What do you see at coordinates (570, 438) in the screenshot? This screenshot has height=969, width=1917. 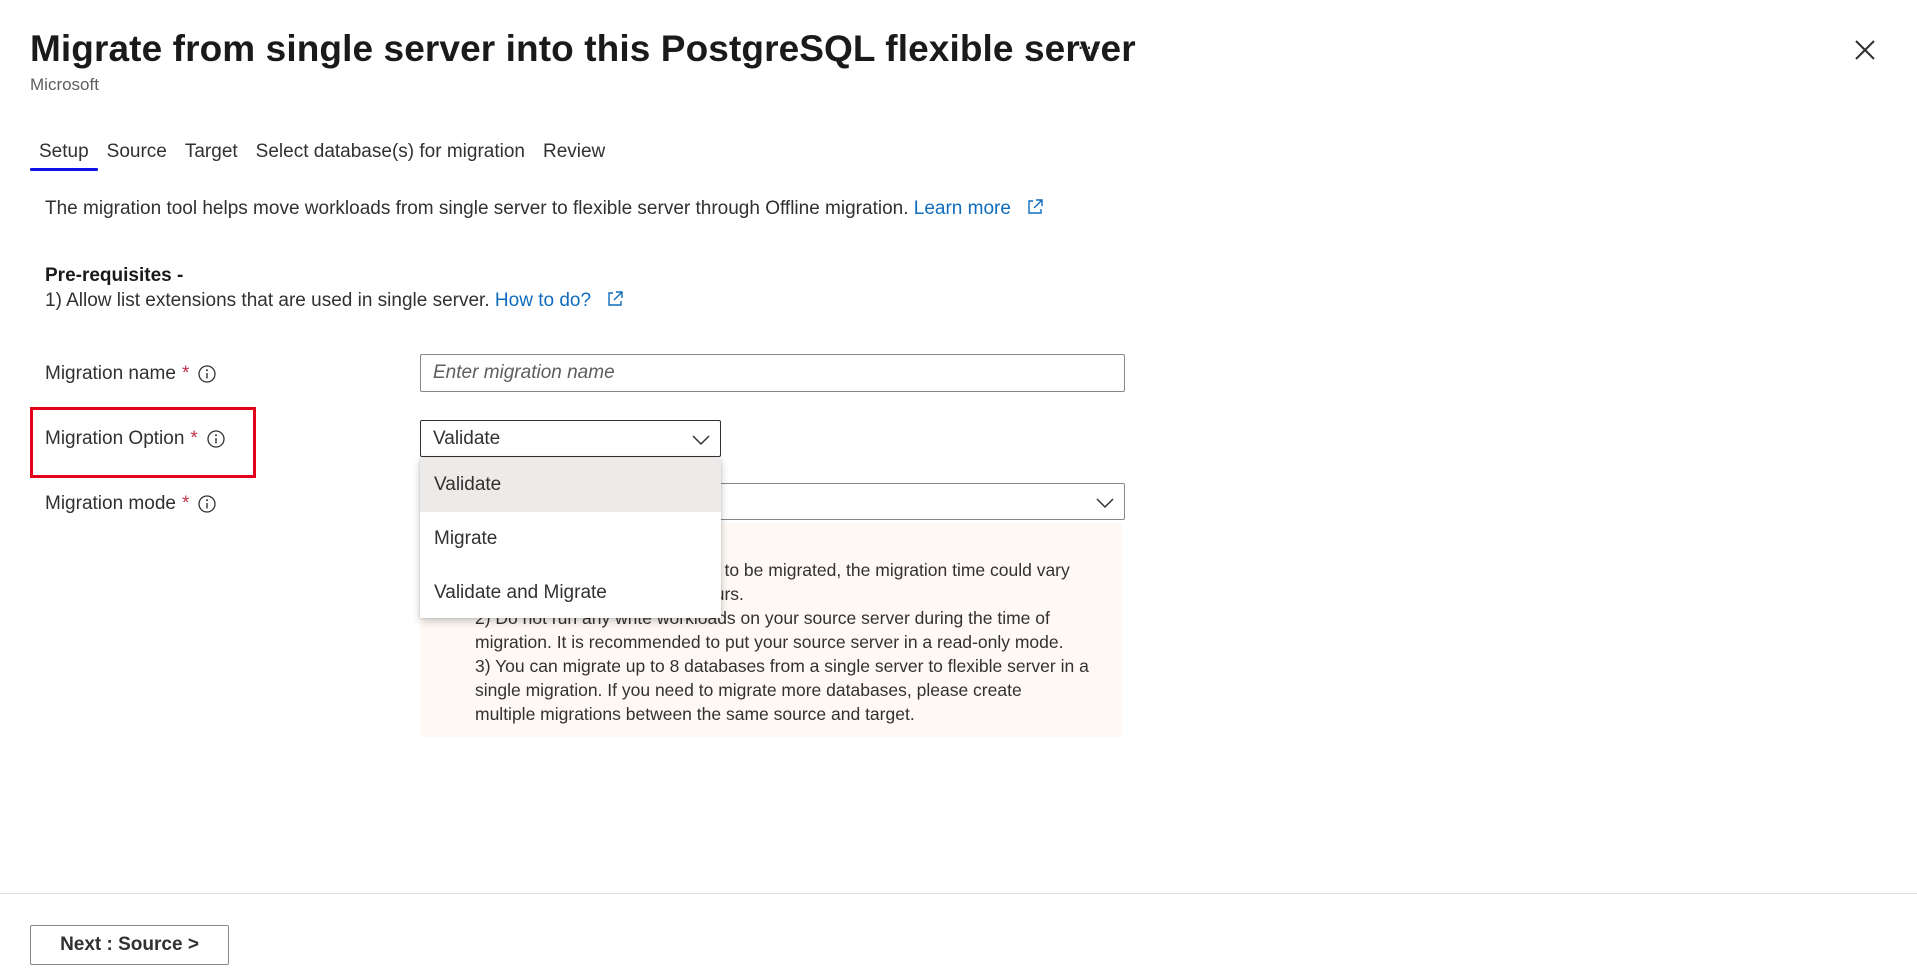 I see `migration-option-select: Validate` at bounding box center [570, 438].